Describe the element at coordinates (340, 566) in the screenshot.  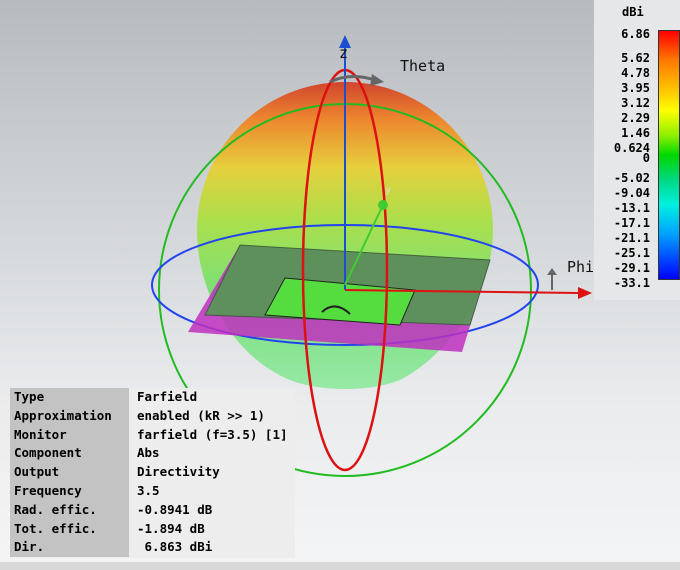
I see `status-strip` at that location.